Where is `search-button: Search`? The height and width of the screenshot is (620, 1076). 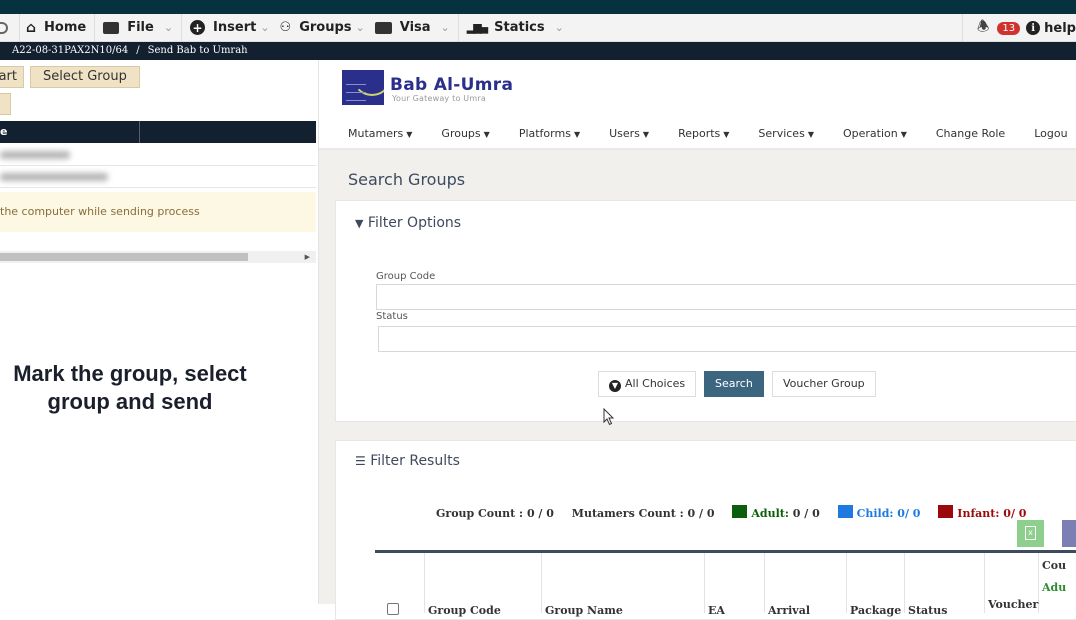
search-button: Search is located at coordinates (734, 384).